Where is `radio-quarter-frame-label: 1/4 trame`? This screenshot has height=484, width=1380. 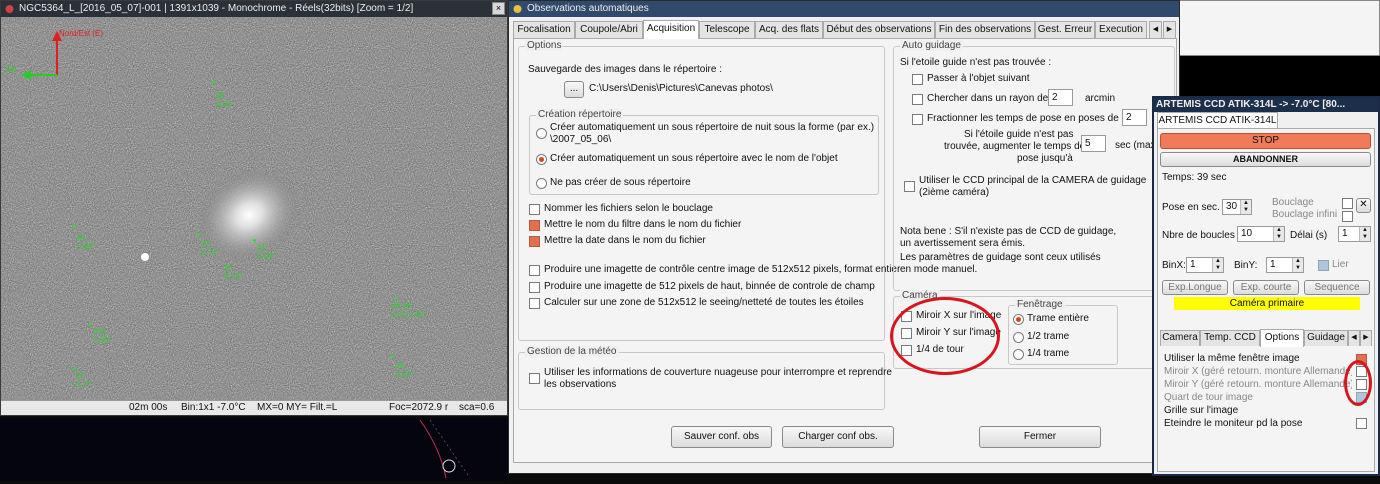 radio-quarter-frame-label: 1/4 trame is located at coordinates (1048, 353).